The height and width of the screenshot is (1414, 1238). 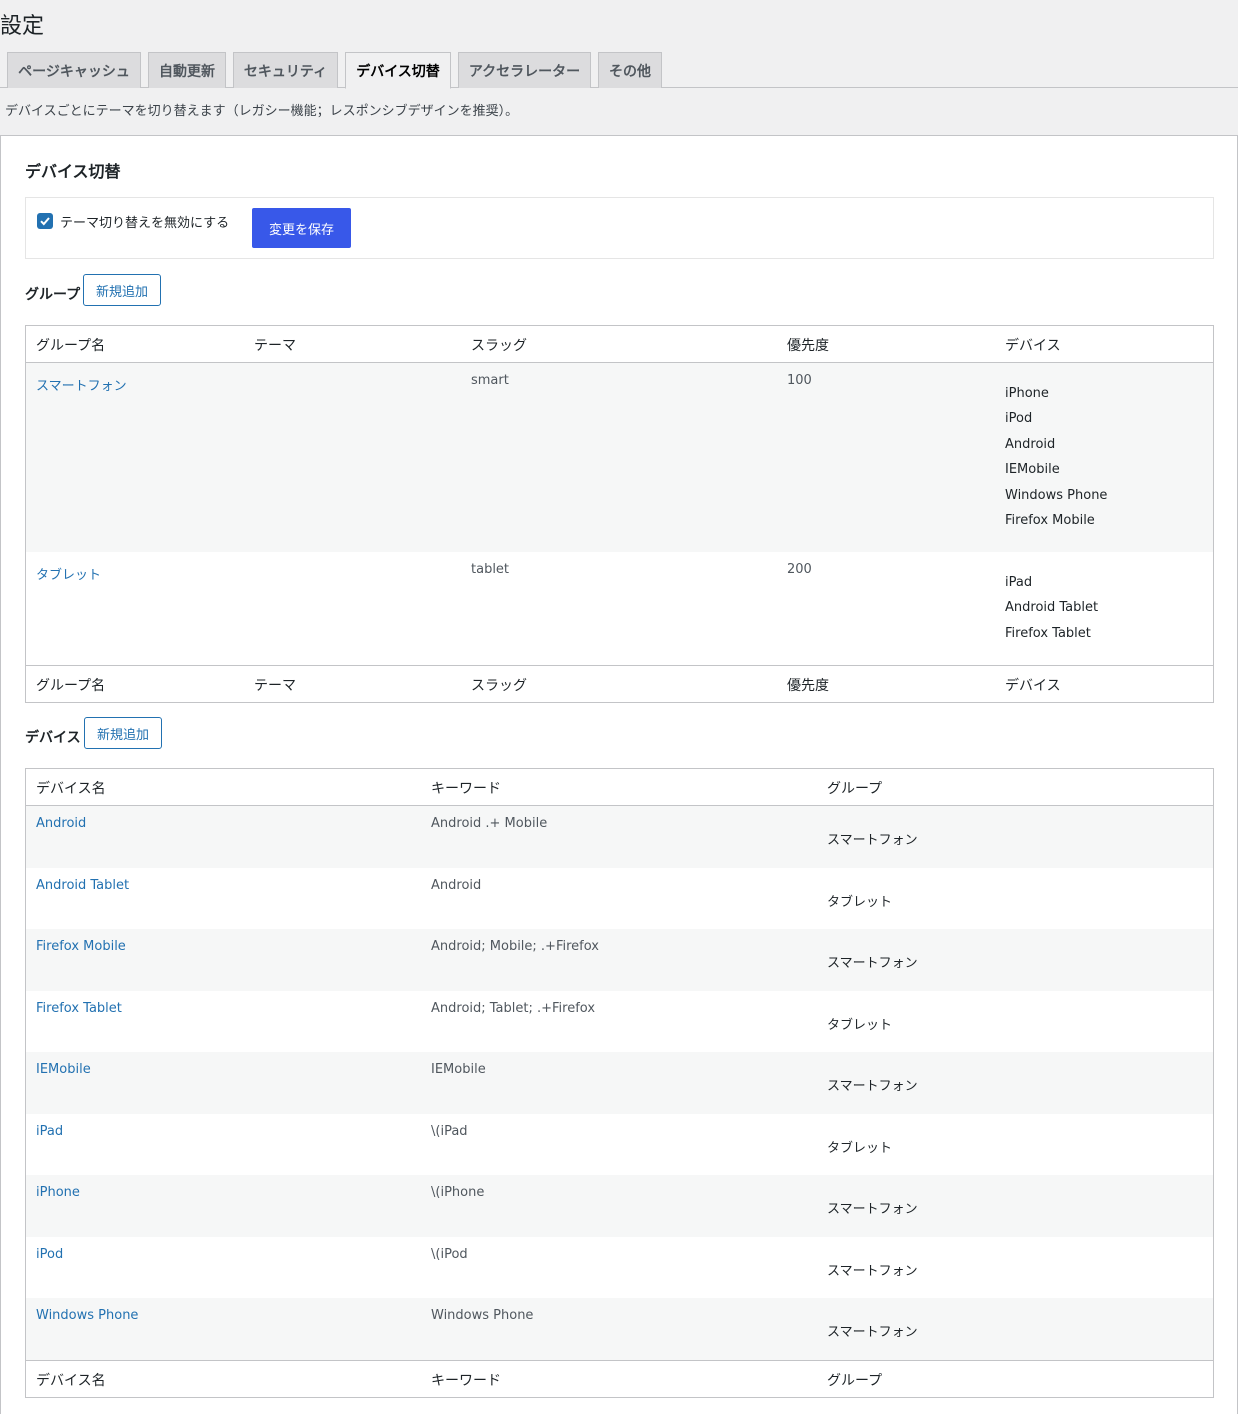 What do you see at coordinates (63, 1069) in the screenshot?
I see `device-name-link: IEMobile` at bounding box center [63, 1069].